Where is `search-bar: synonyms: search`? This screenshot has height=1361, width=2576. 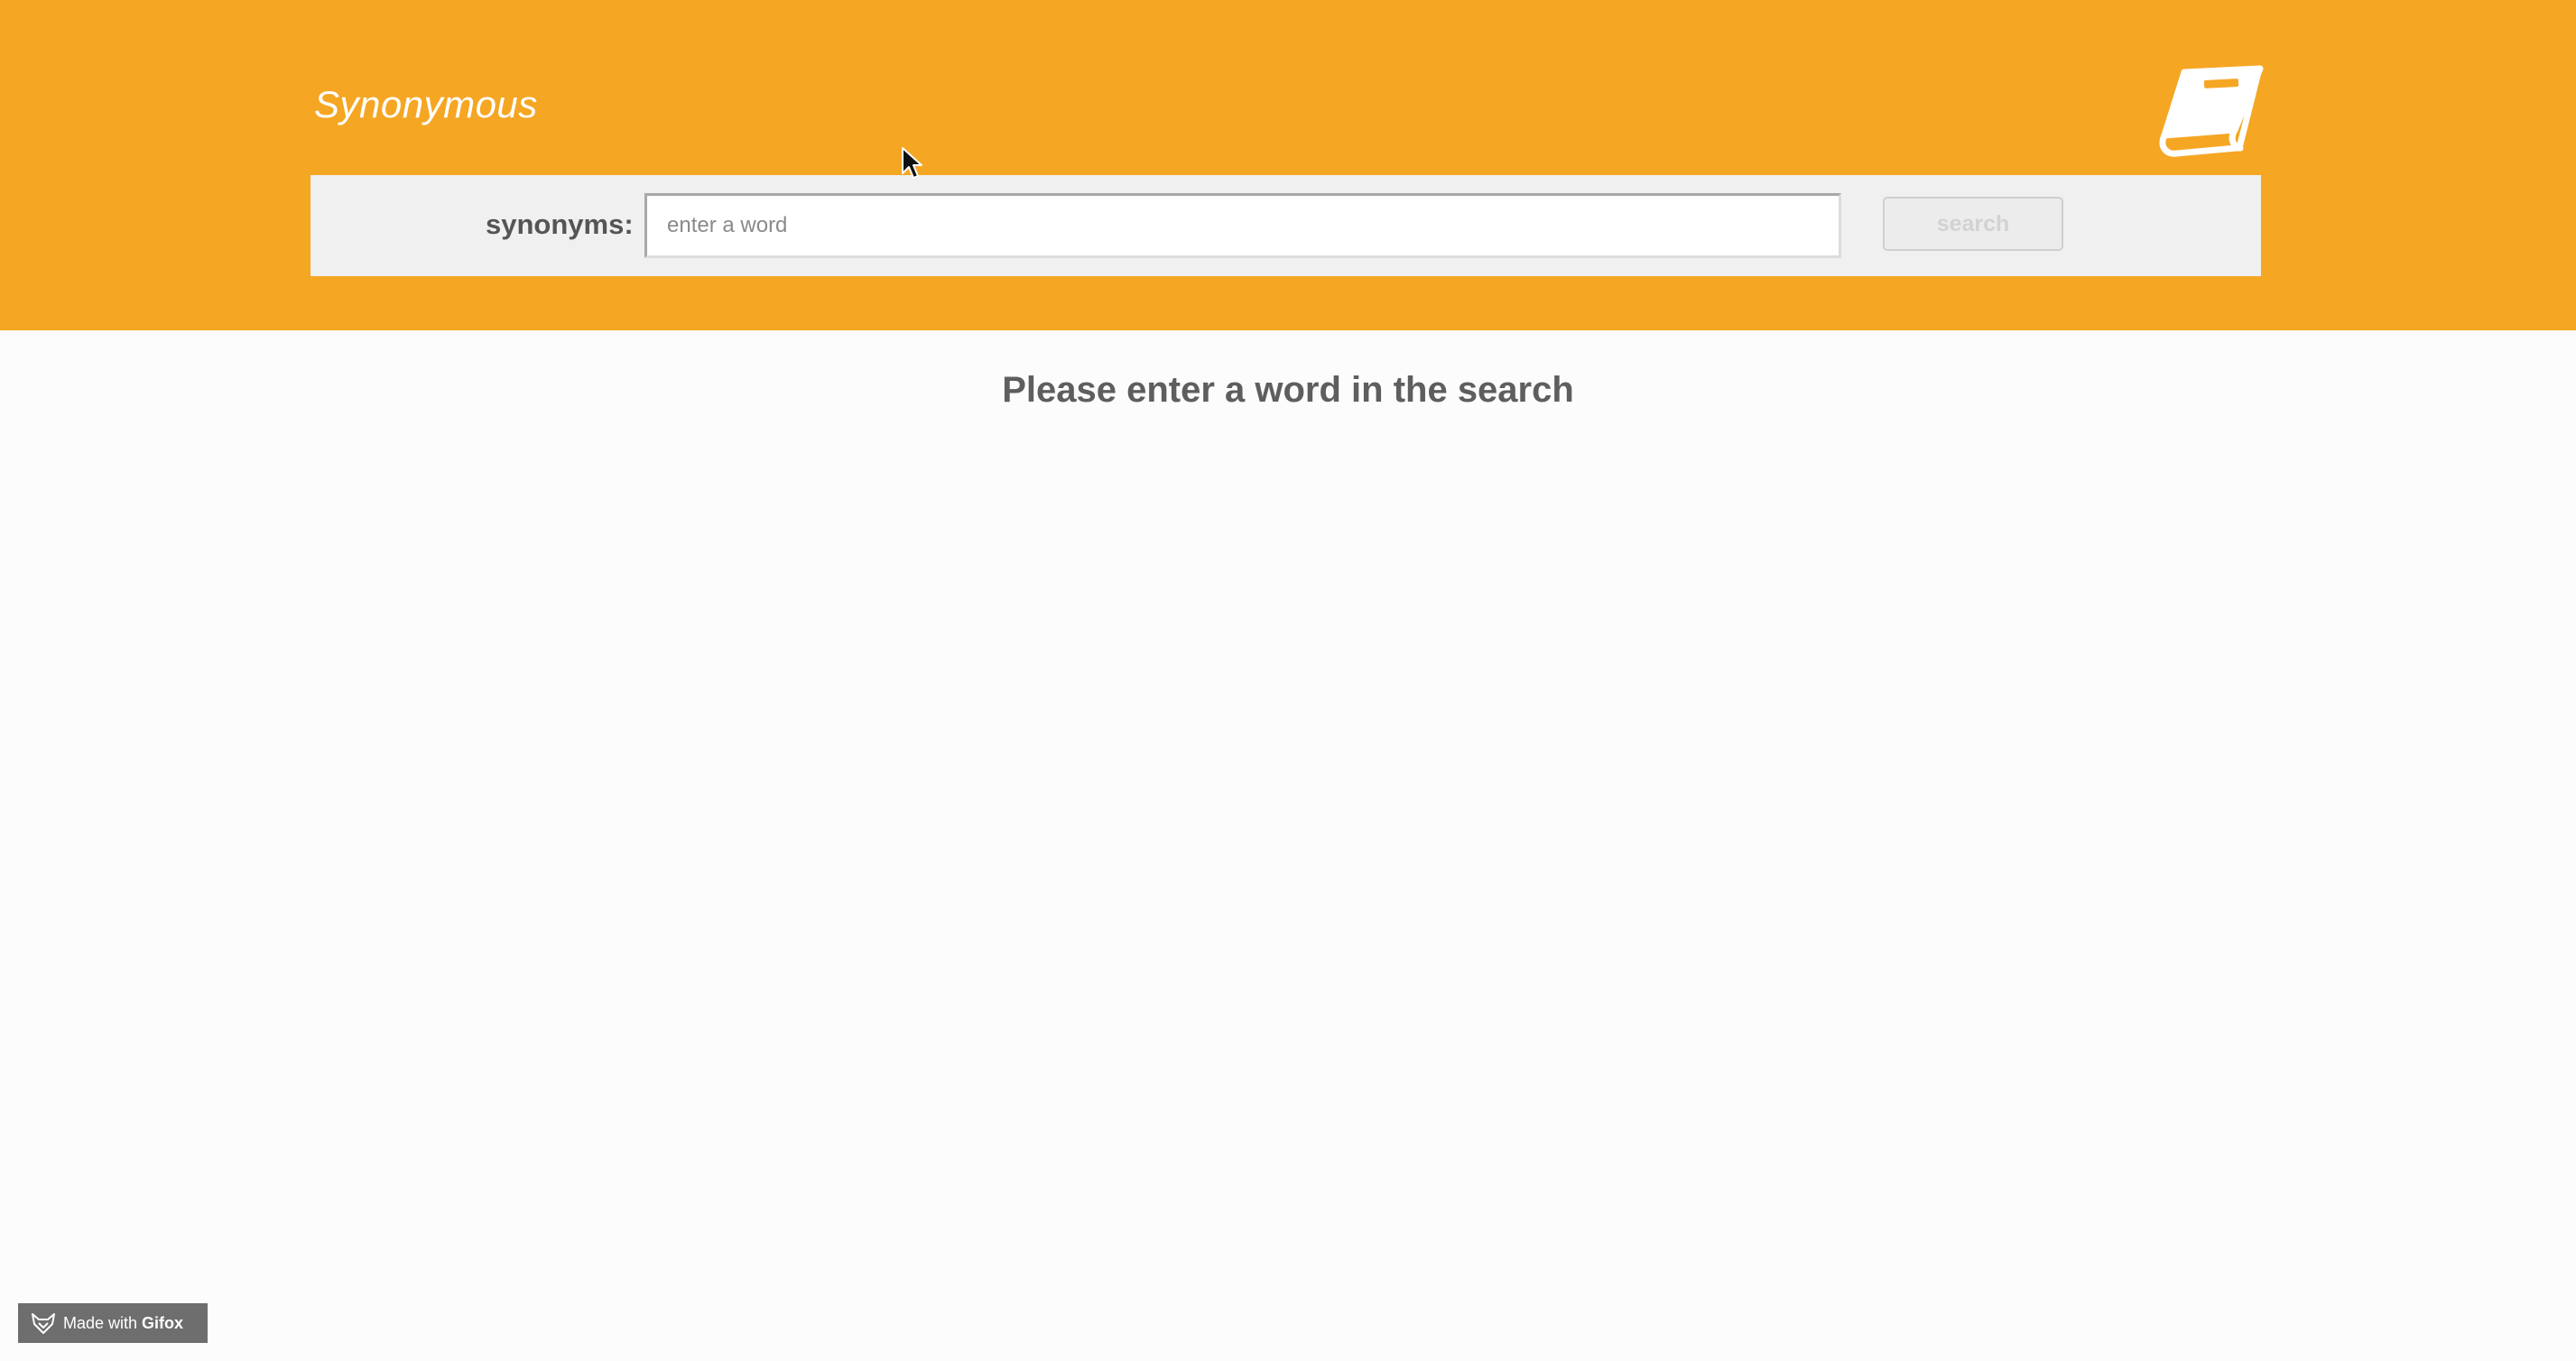 search-bar: synonyms: search is located at coordinates (1285, 225).